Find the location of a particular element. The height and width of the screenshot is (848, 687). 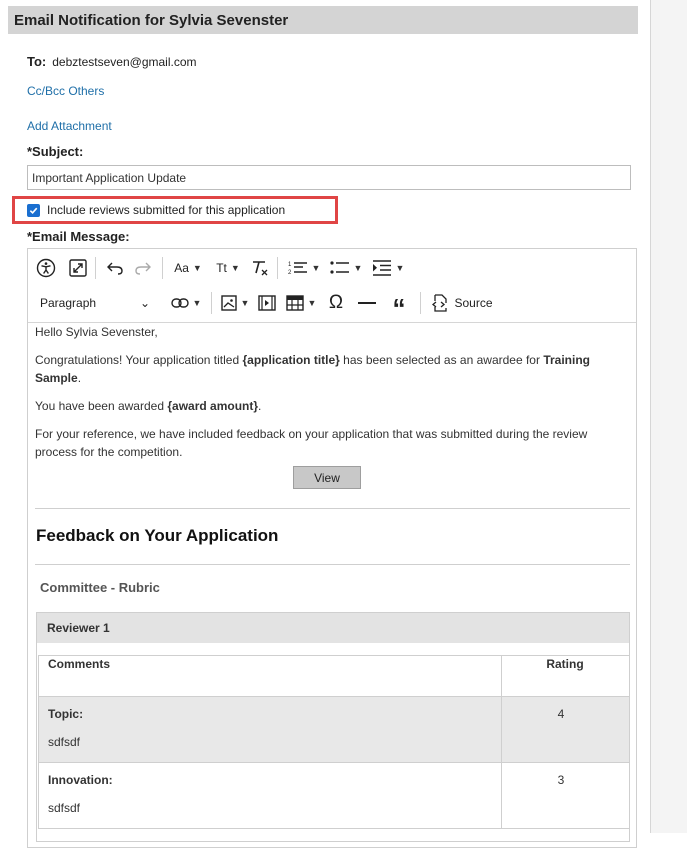

award-paragraph: You have been awarded {award amount}. is located at coordinates (330, 406).